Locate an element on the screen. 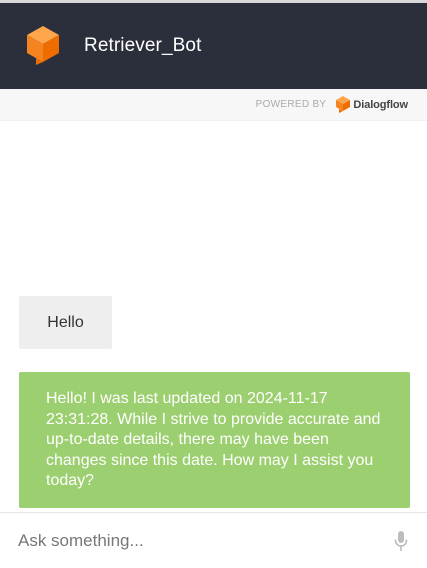  powered-by-label: POWERED BY is located at coordinates (291, 104).